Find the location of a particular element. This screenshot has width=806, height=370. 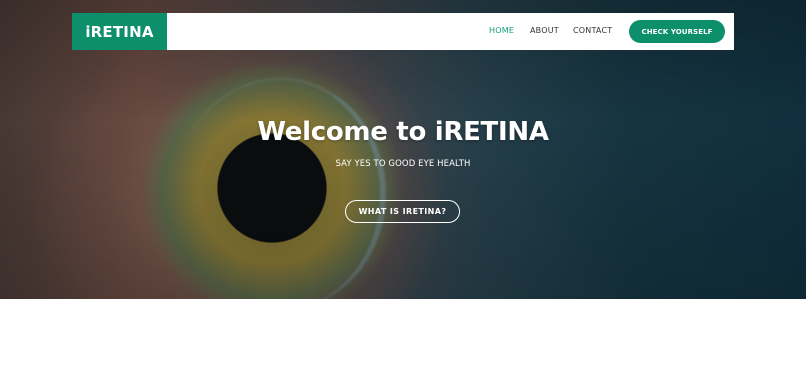

what-is-iretina-button: WHAT IS IRETINA? is located at coordinates (402, 211).